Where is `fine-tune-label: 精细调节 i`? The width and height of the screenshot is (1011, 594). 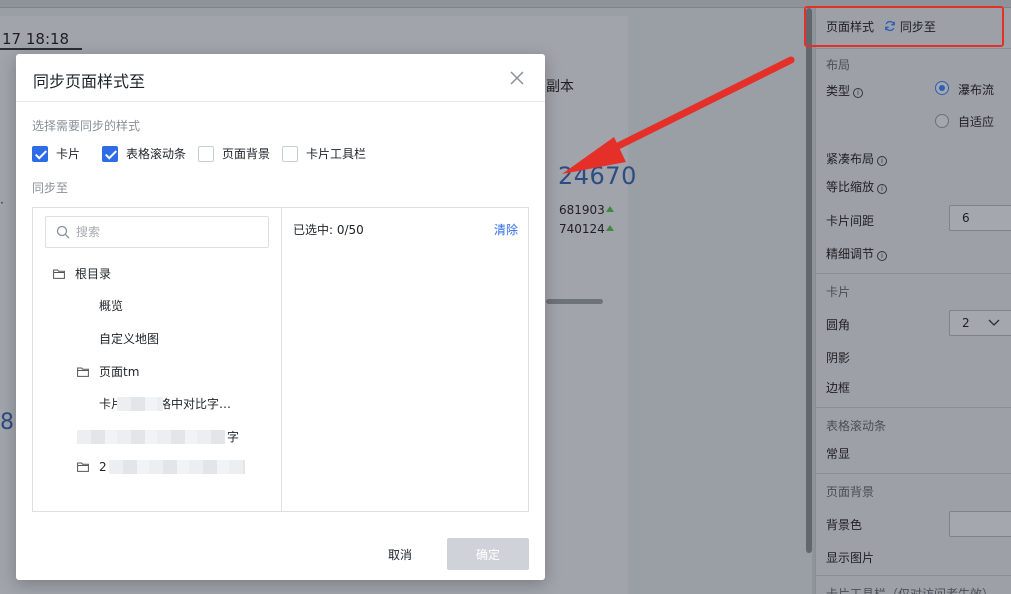 fine-tune-label: 精细调节 i is located at coordinates (857, 253).